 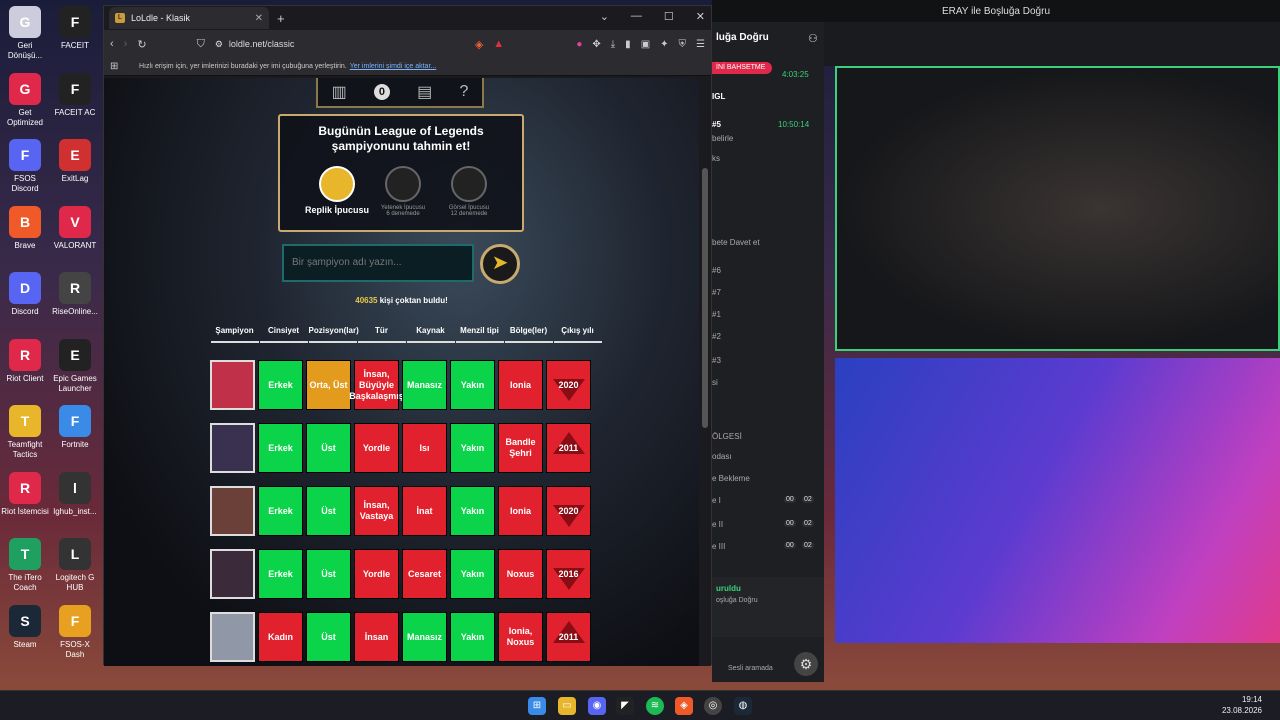 What do you see at coordinates (75, 487) in the screenshot?
I see `app-icon: l` at bounding box center [75, 487].